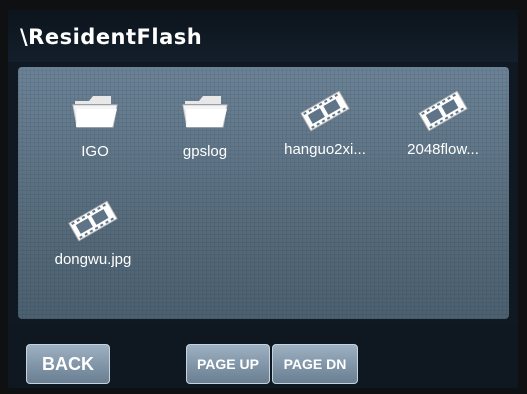 The image size is (527, 394). What do you see at coordinates (111, 37) in the screenshot?
I see `current-path-title: \ResidentFlash` at bounding box center [111, 37].